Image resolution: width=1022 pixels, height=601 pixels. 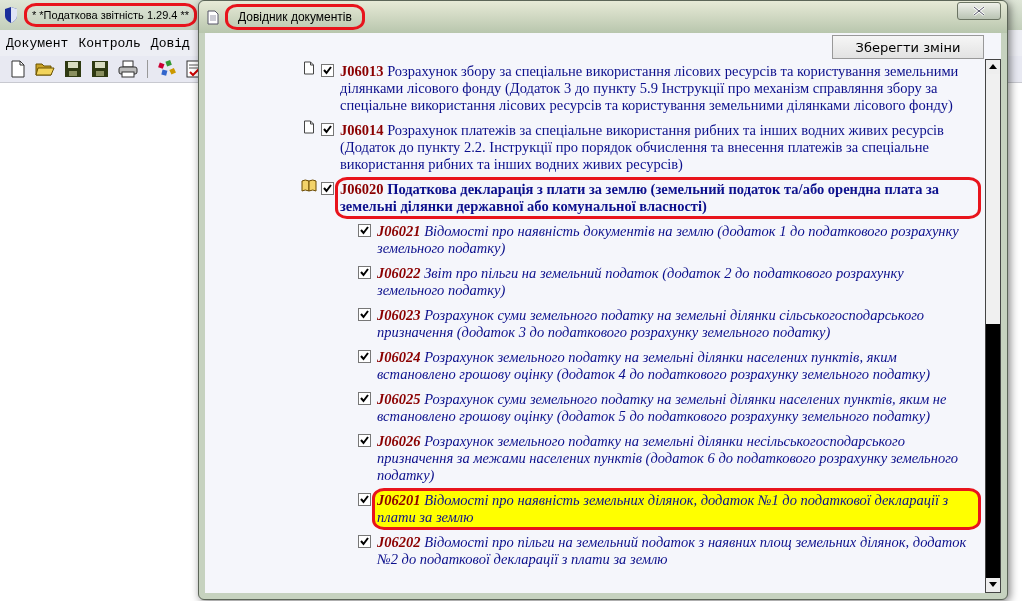 What do you see at coordinates (676, 458) in the screenshot?
I see `document-title: J06026 Розрахунок земельного податку на земельні ділянки несільськогосподарського призначення за межами населених пунктів (додаток 6 до податкового розрахунку земельного податку)` at bounding box center [676, 458].